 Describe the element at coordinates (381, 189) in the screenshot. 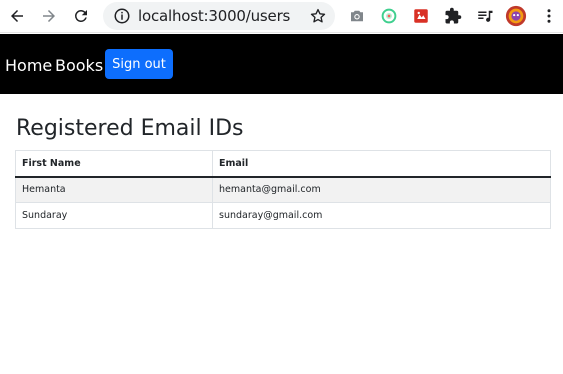

I see `cell-email: hemanta@gmail.com` at that location.